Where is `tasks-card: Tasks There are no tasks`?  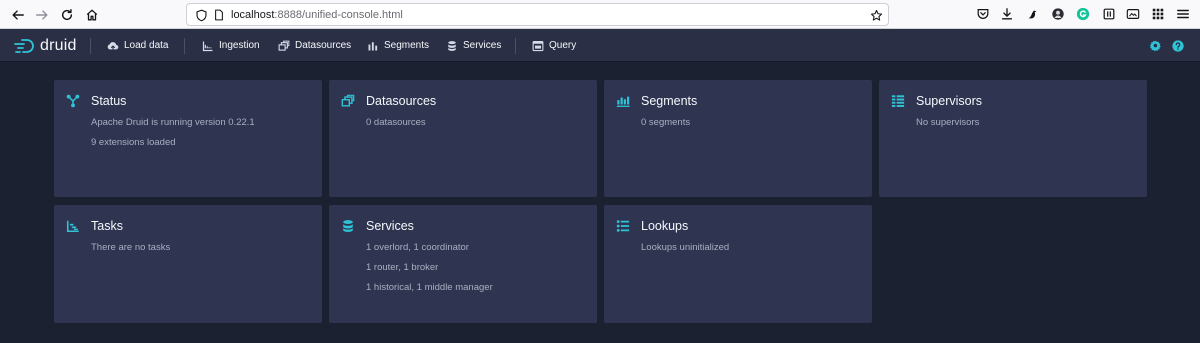 tasks-card: Tasks There are no tasks is located at coordinates (188, 264).